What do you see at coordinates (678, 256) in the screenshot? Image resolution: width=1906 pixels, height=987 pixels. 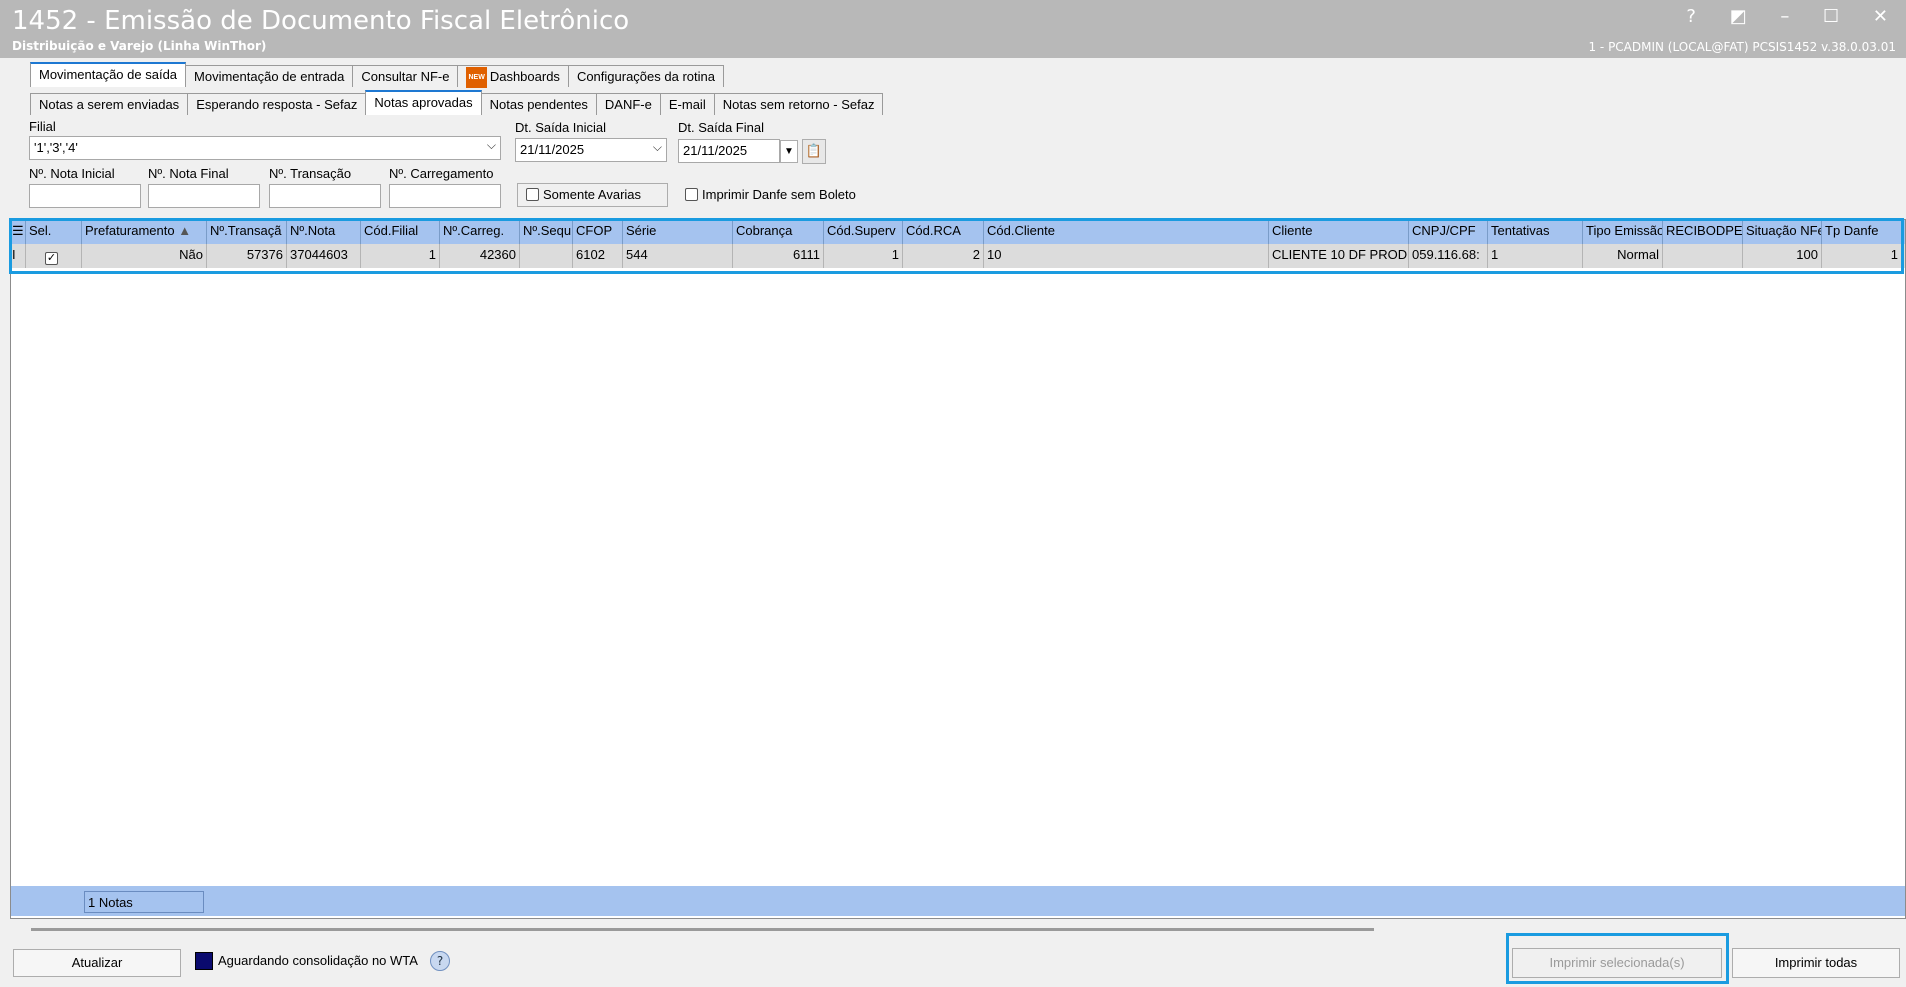 I see `cell-serie: 544` at bounding box center [678, 256].